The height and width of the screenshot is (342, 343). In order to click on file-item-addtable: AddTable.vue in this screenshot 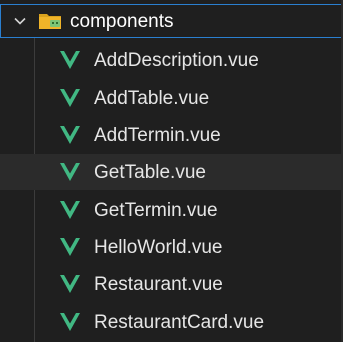, I will do `click(171, 98)`.